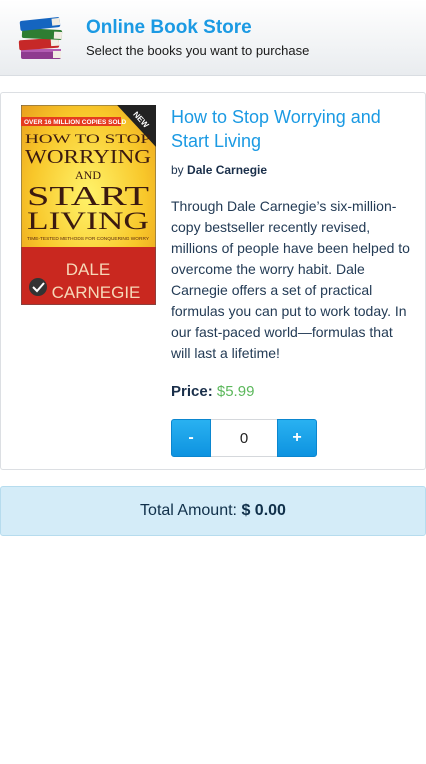 This screenshot has width=426, height=764. I want to click on author-name: Dale Carnegie, so click(227, 170).